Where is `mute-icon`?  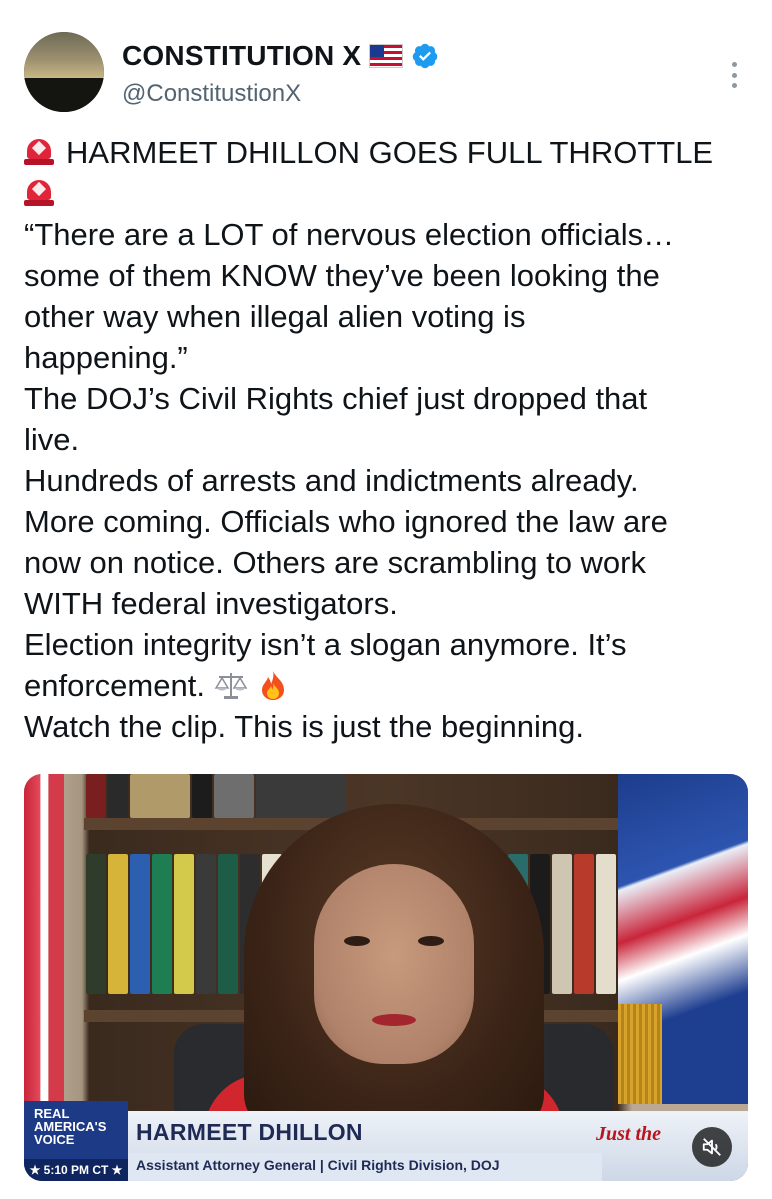
mute-icon is located at coordinates (711, 1147).